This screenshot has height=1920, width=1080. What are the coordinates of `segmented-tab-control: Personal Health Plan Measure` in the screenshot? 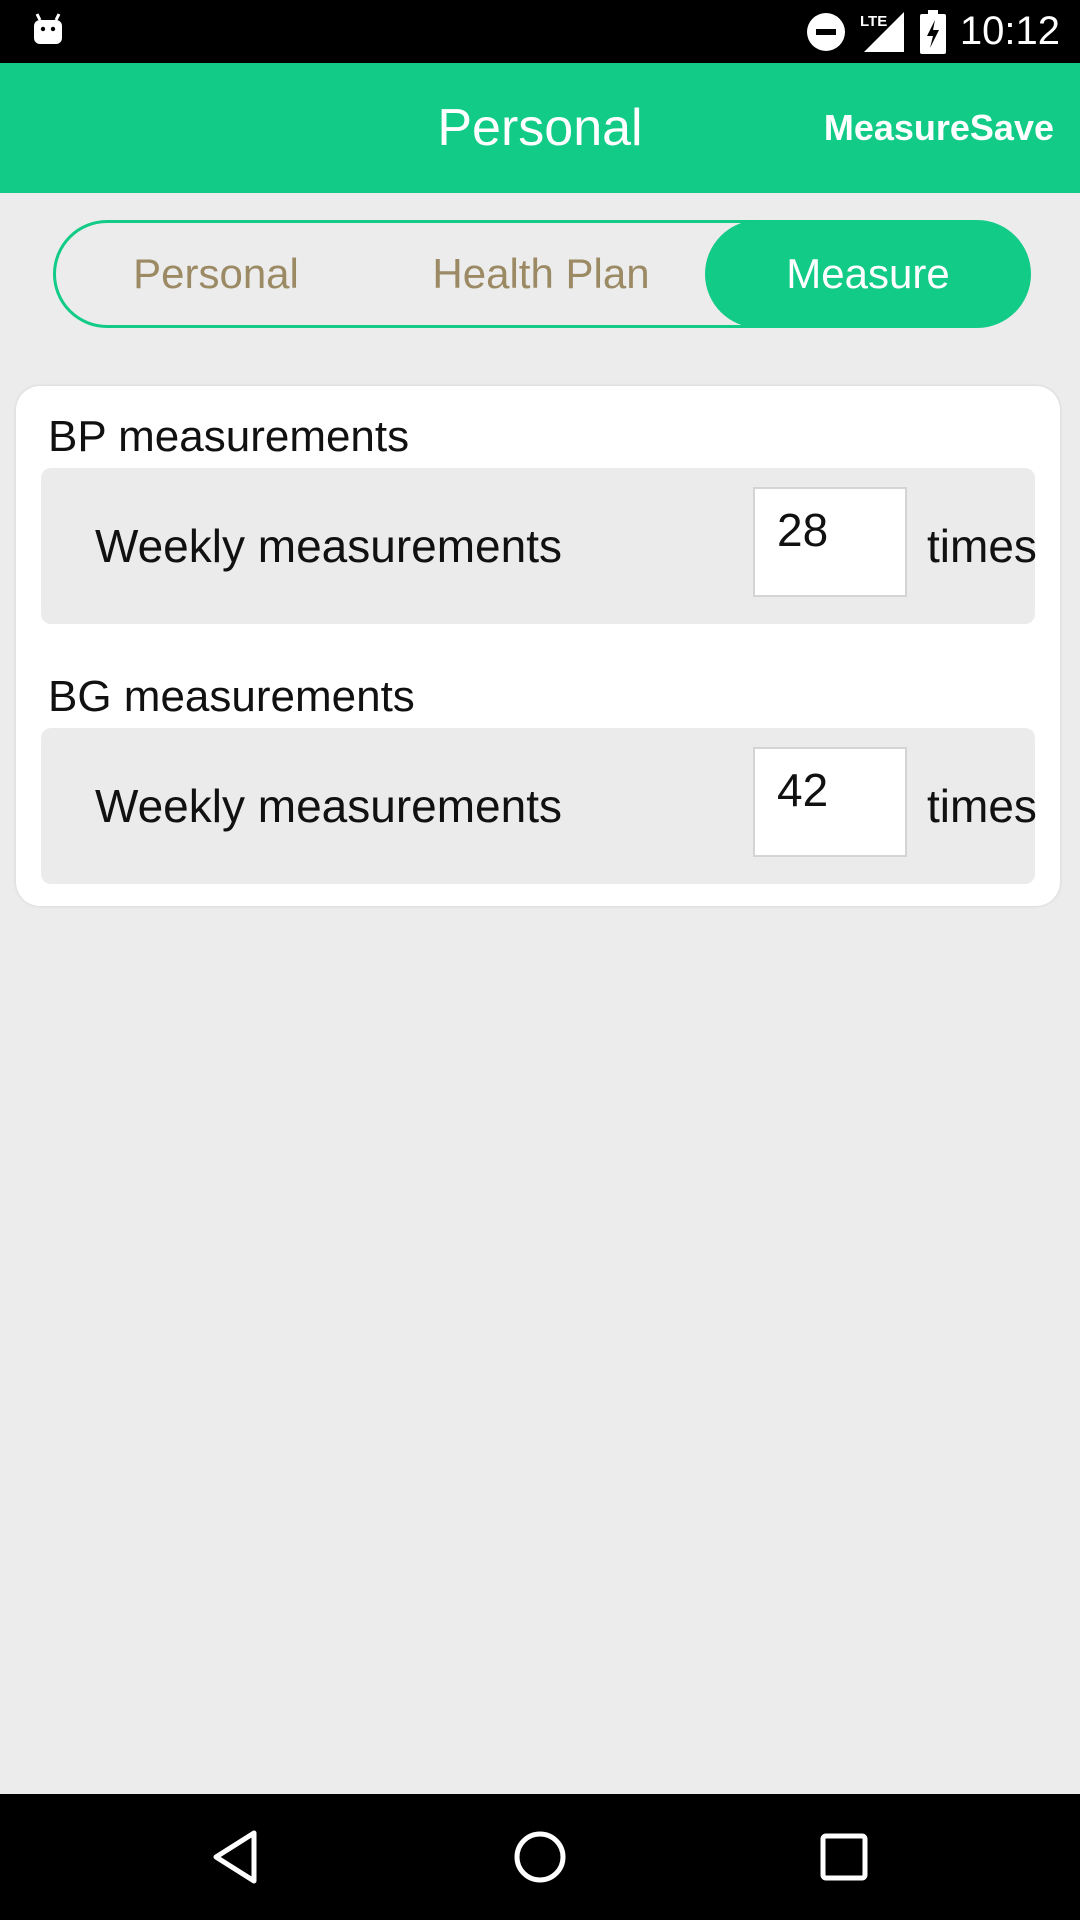 It's located at (542, 274).